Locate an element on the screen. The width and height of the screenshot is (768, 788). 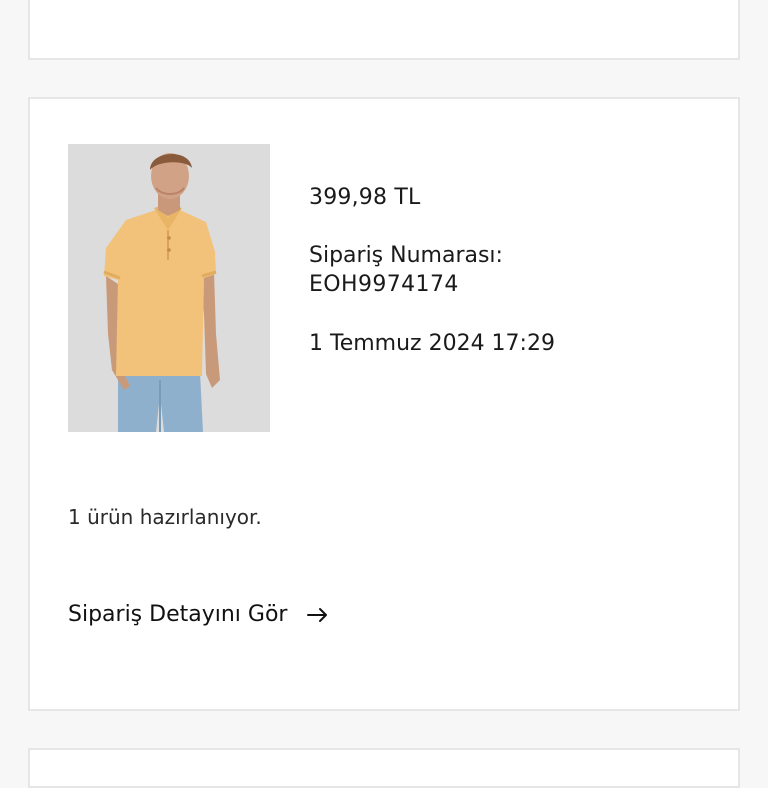
previous-order-card is located at coordinates (384, 30).